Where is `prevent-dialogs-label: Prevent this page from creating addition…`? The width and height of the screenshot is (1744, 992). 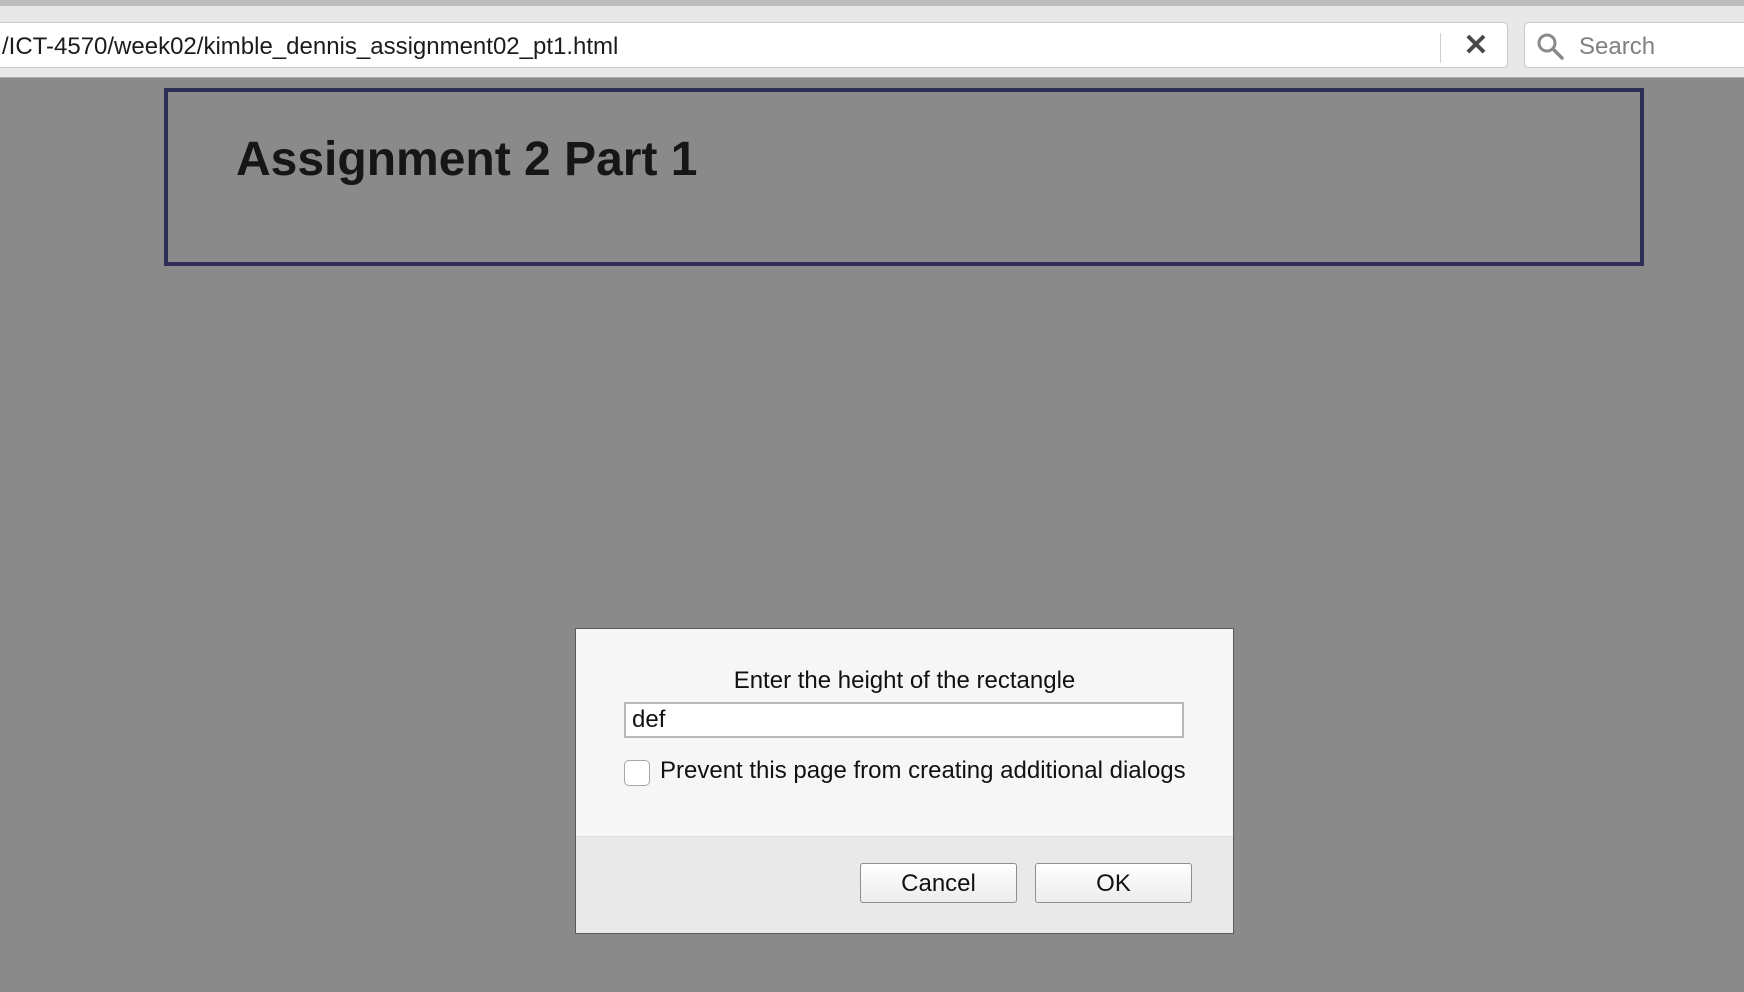
prevent-dialogs-label: Prevent this page from creating addition… is located at coordinates (923, 771).